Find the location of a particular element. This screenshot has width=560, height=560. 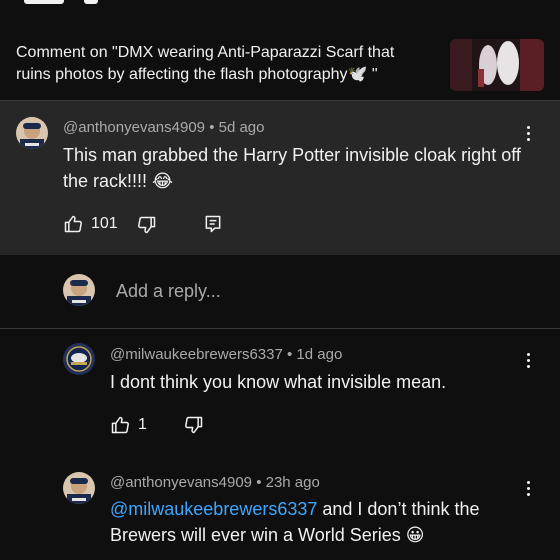

like-button: 1 is located at coordinates (128, 425).